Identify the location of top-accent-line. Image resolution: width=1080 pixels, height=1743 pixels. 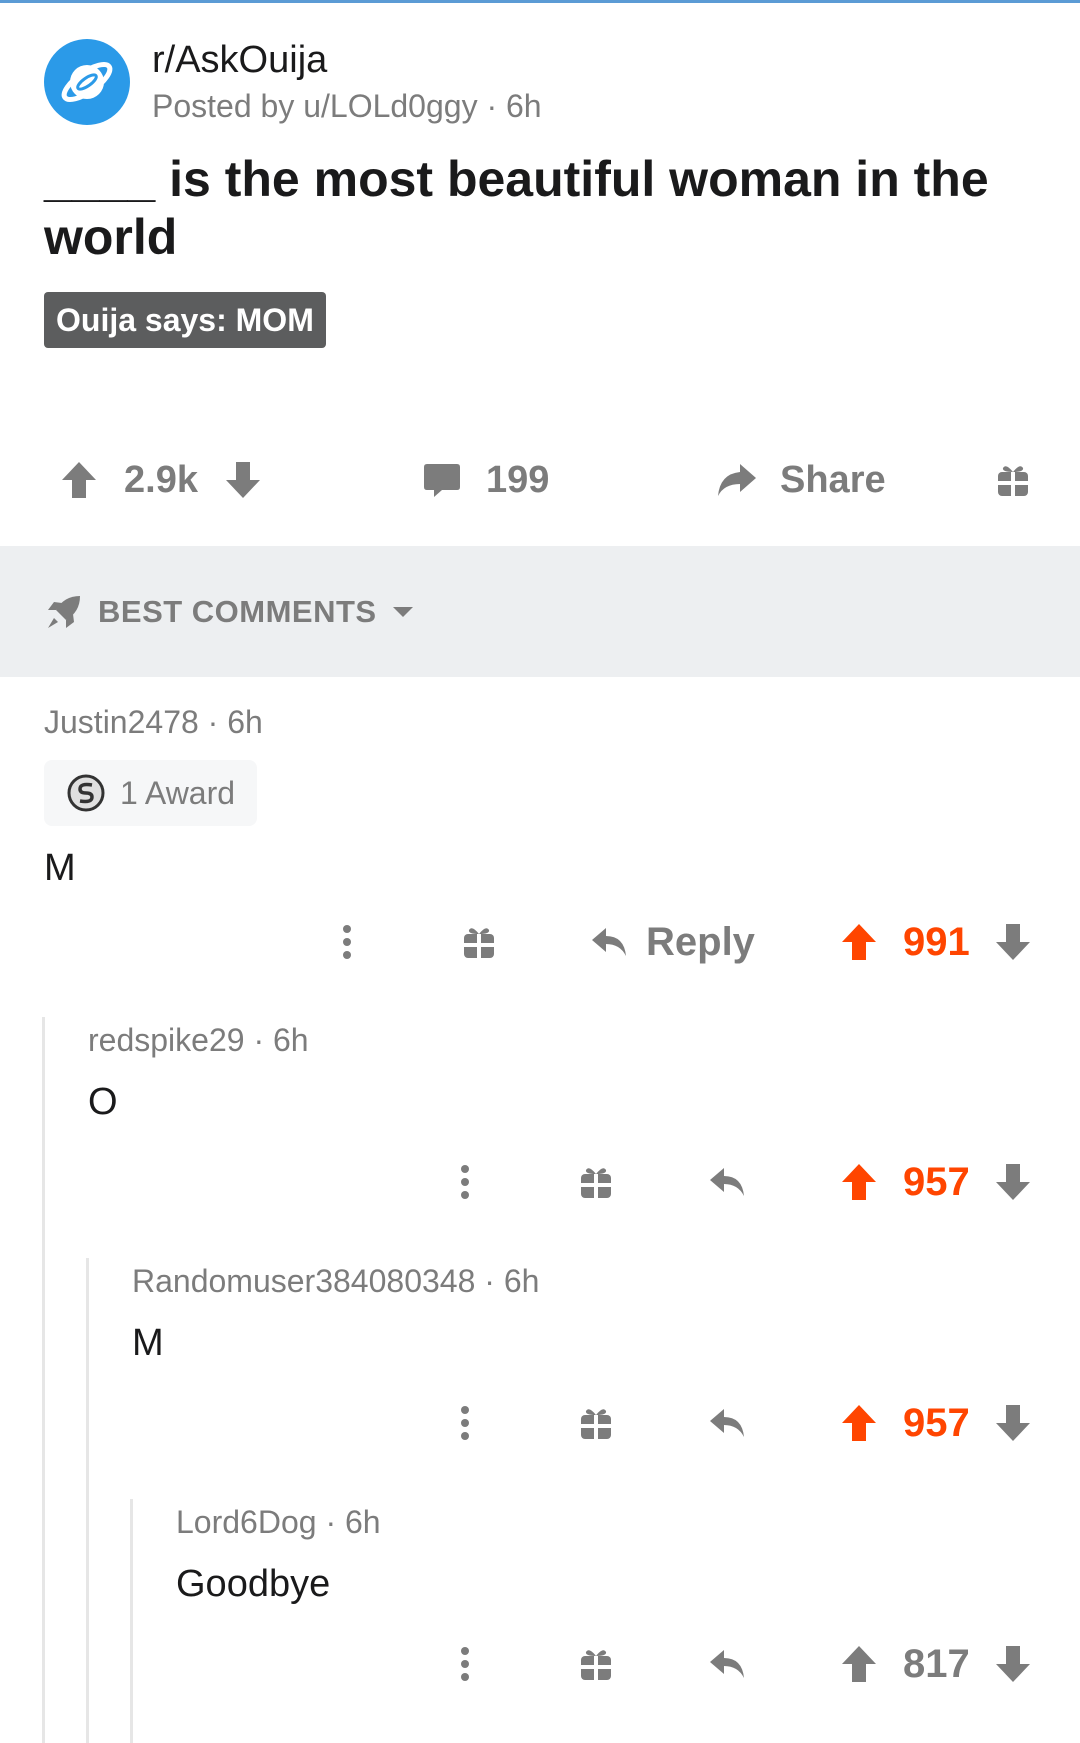
(540, 1).